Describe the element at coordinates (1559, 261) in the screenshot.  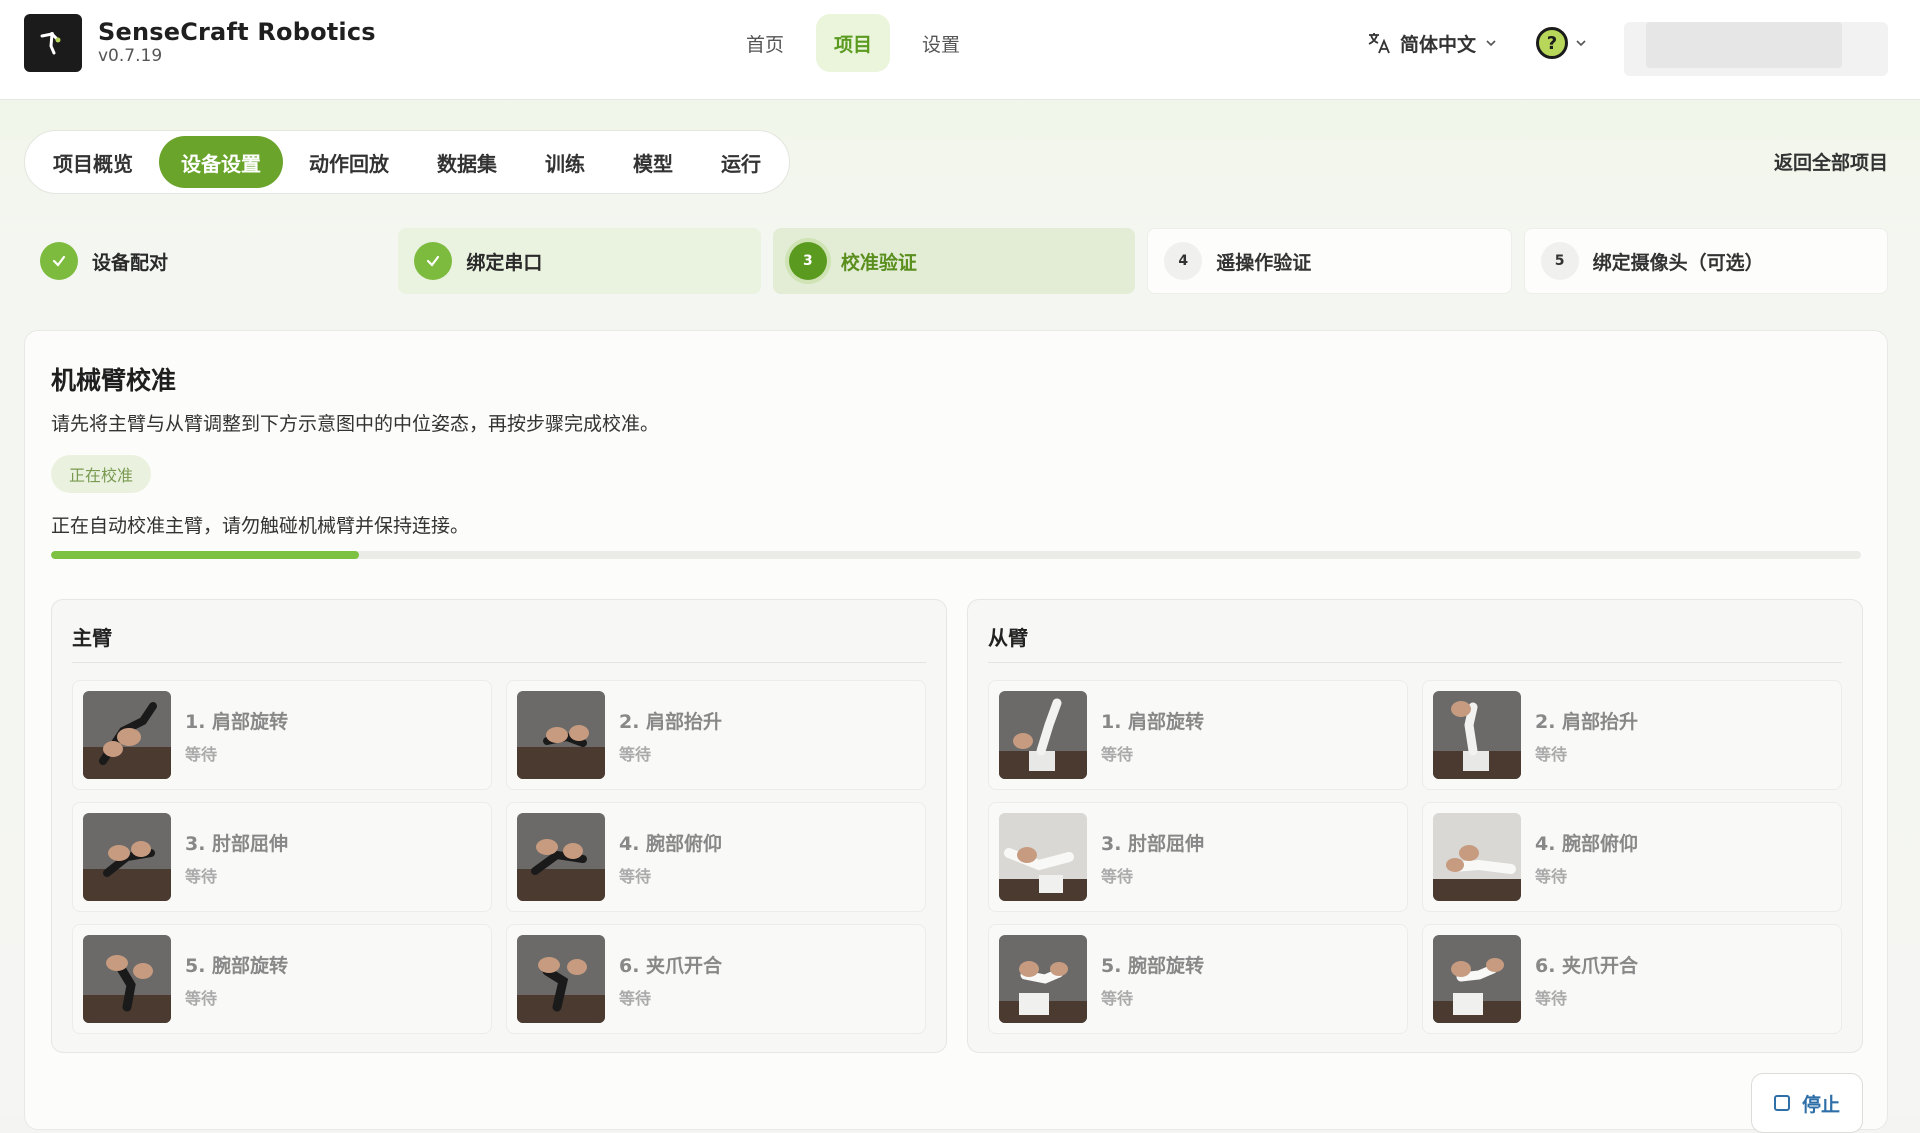
I see `step-number: 5` at that location.